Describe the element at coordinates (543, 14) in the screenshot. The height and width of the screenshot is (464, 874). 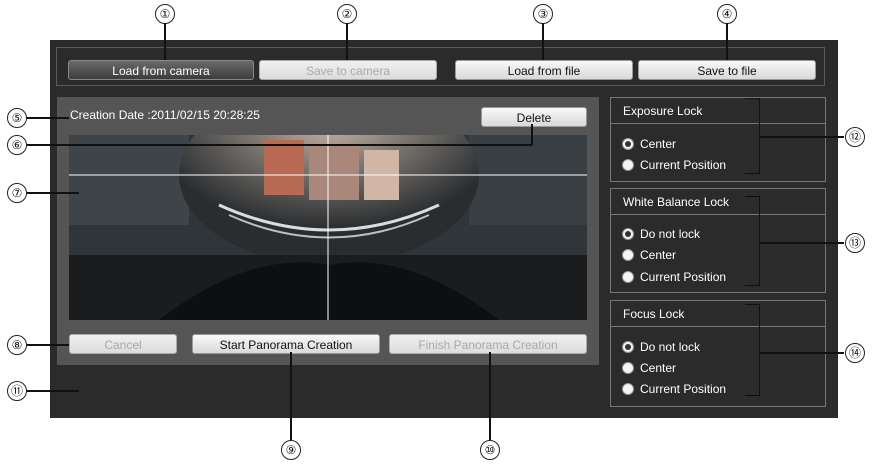
I see `callout-3: ③` at that location.